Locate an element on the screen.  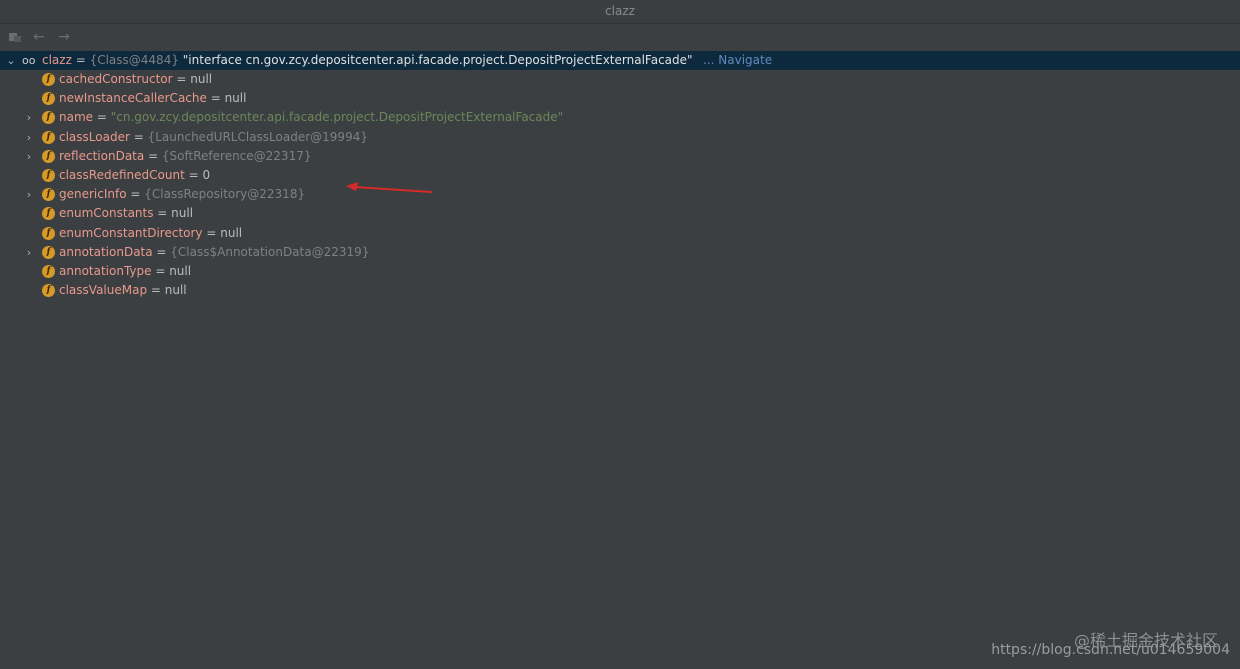
field-label: reflectionData = {SoftReference@22317} is located at coordinates (185, 156).